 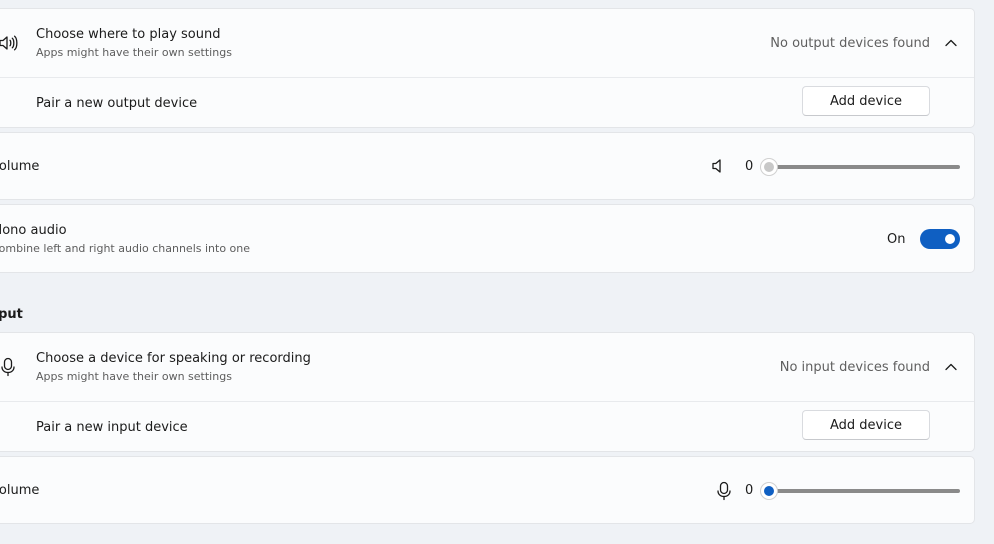 I want to click on input-device-status: No input devices found, so click(x=854, y=367).